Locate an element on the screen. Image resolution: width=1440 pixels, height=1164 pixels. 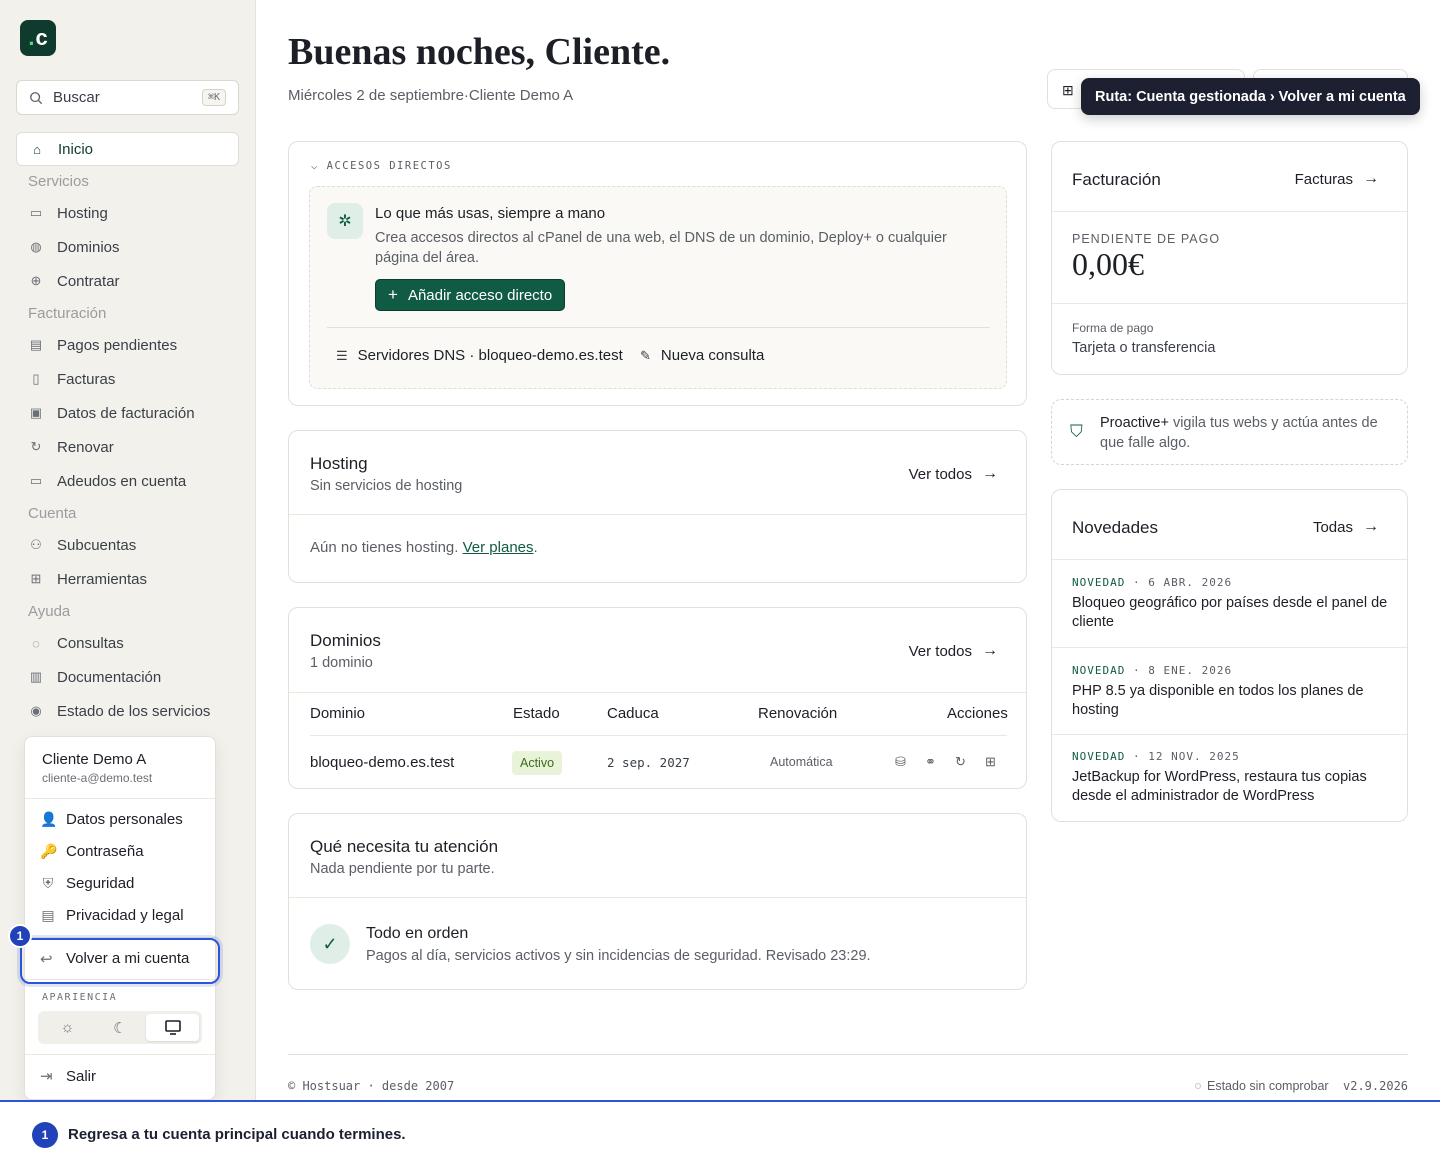
signal-icon: ◉ is located at coordinates (36, 710).